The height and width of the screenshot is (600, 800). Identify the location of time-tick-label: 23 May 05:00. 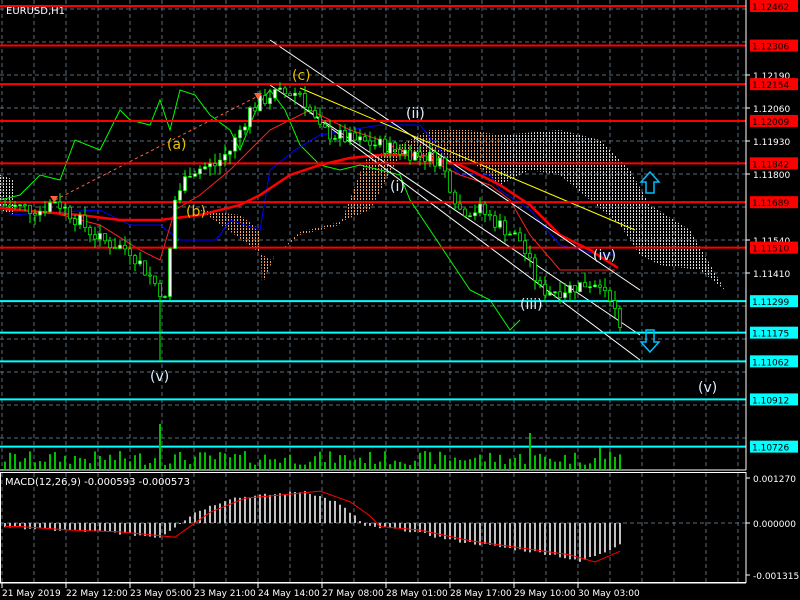
(161, 594).